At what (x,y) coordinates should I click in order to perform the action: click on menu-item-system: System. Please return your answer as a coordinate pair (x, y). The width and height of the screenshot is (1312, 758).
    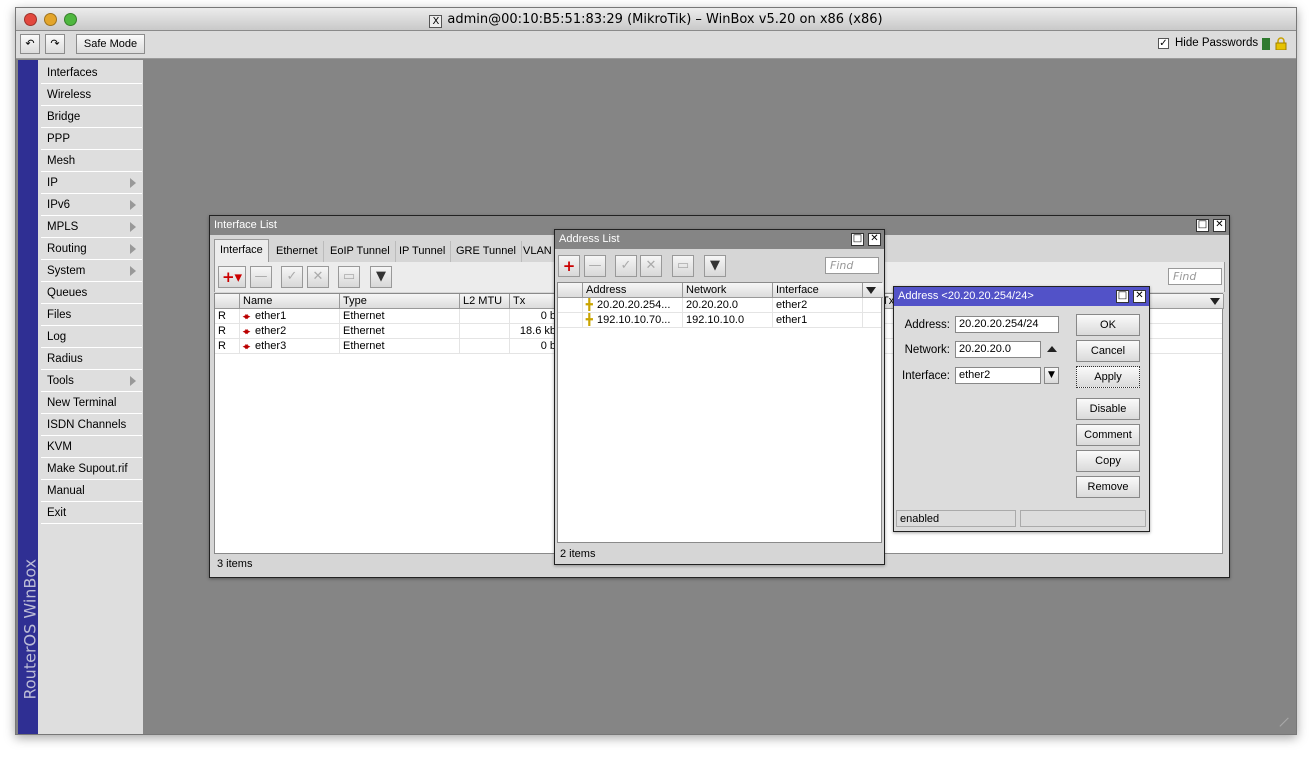
    Looking at the image, I should click on (91, 271).